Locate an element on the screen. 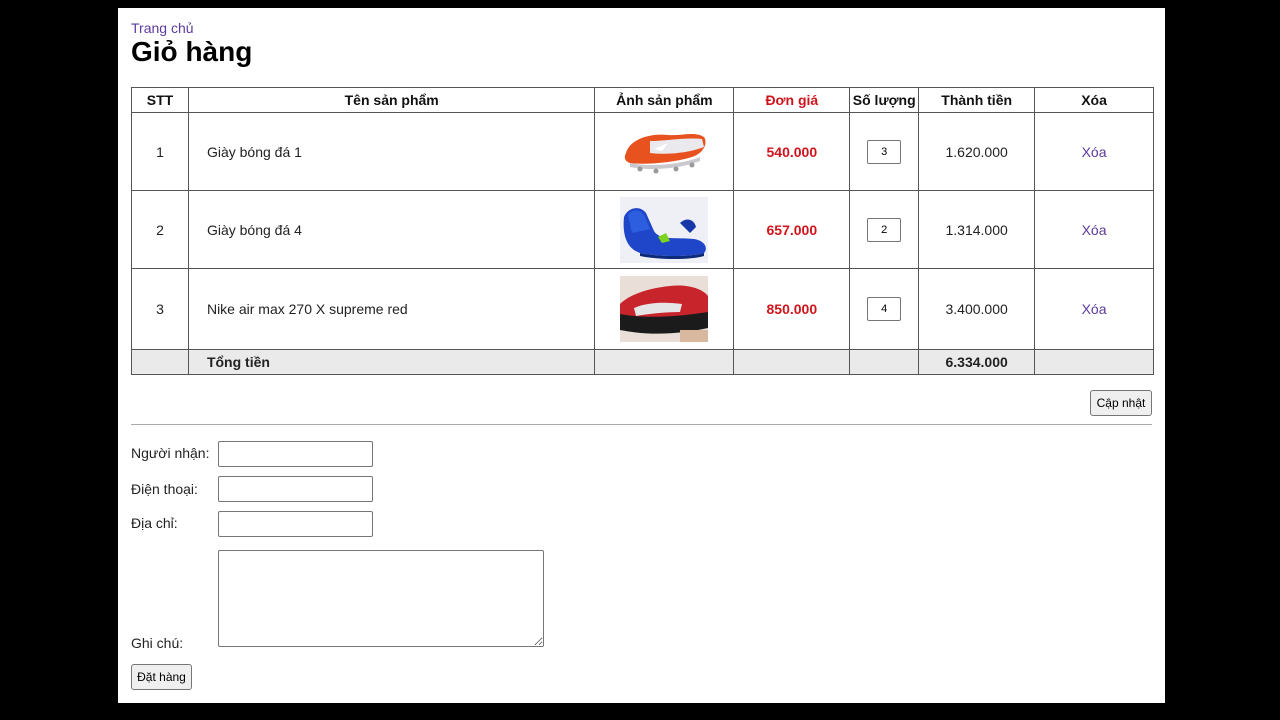 The height and width of the screenshot is (720, 1280). header-image: Ảnh sản phẩm is located at coordinates (664, 100).